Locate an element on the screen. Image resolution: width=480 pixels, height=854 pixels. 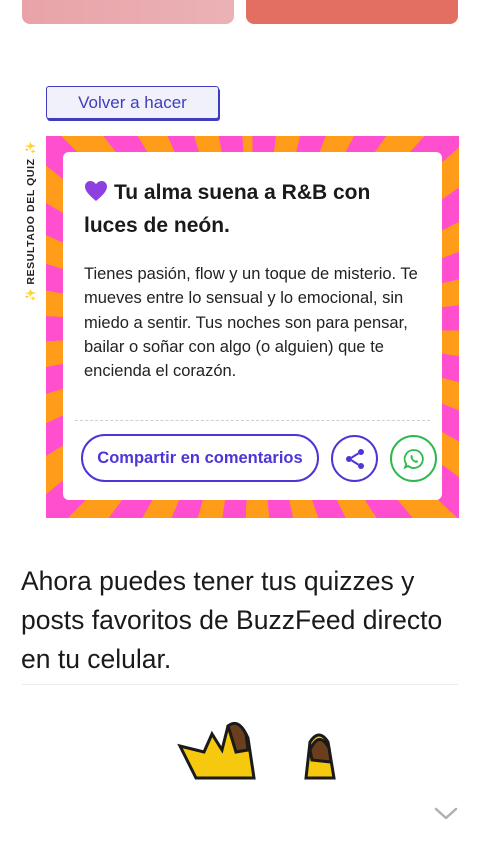
promo-divider is located at coordinates (240, 684).